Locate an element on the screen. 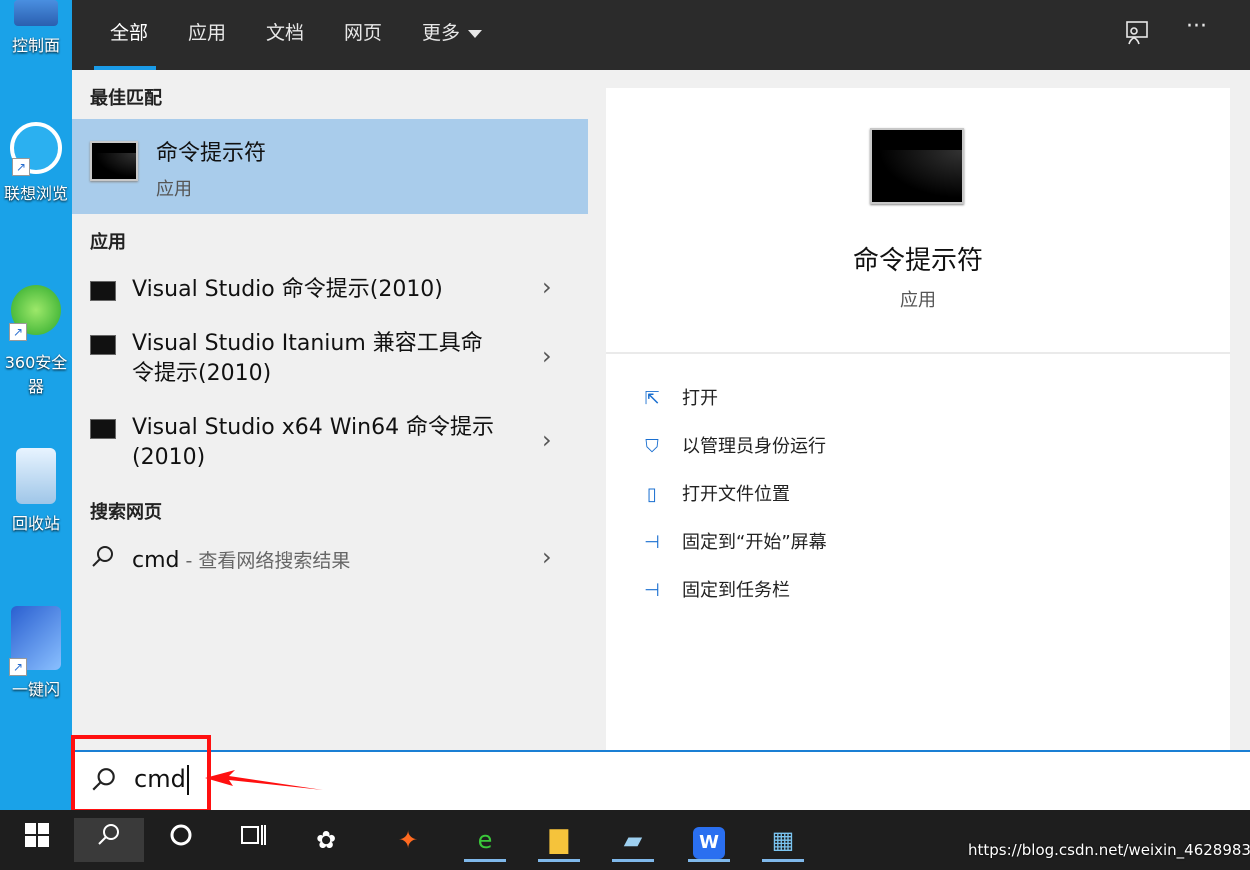 This screenshot has width=1250, height=870. taskbar: ✿ ✦ e ▇ ▰ W ▦ is located at coordinates (625, 840).